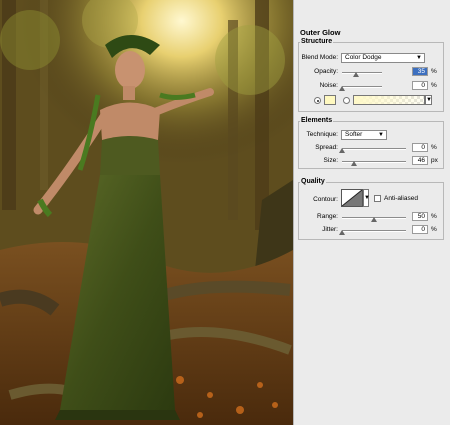 This screenshot has height=425, width=450. Describe the element at coordinates (320, 57) in the screenshot. I see `blend-mode-label: Blend Mode:` at that location.